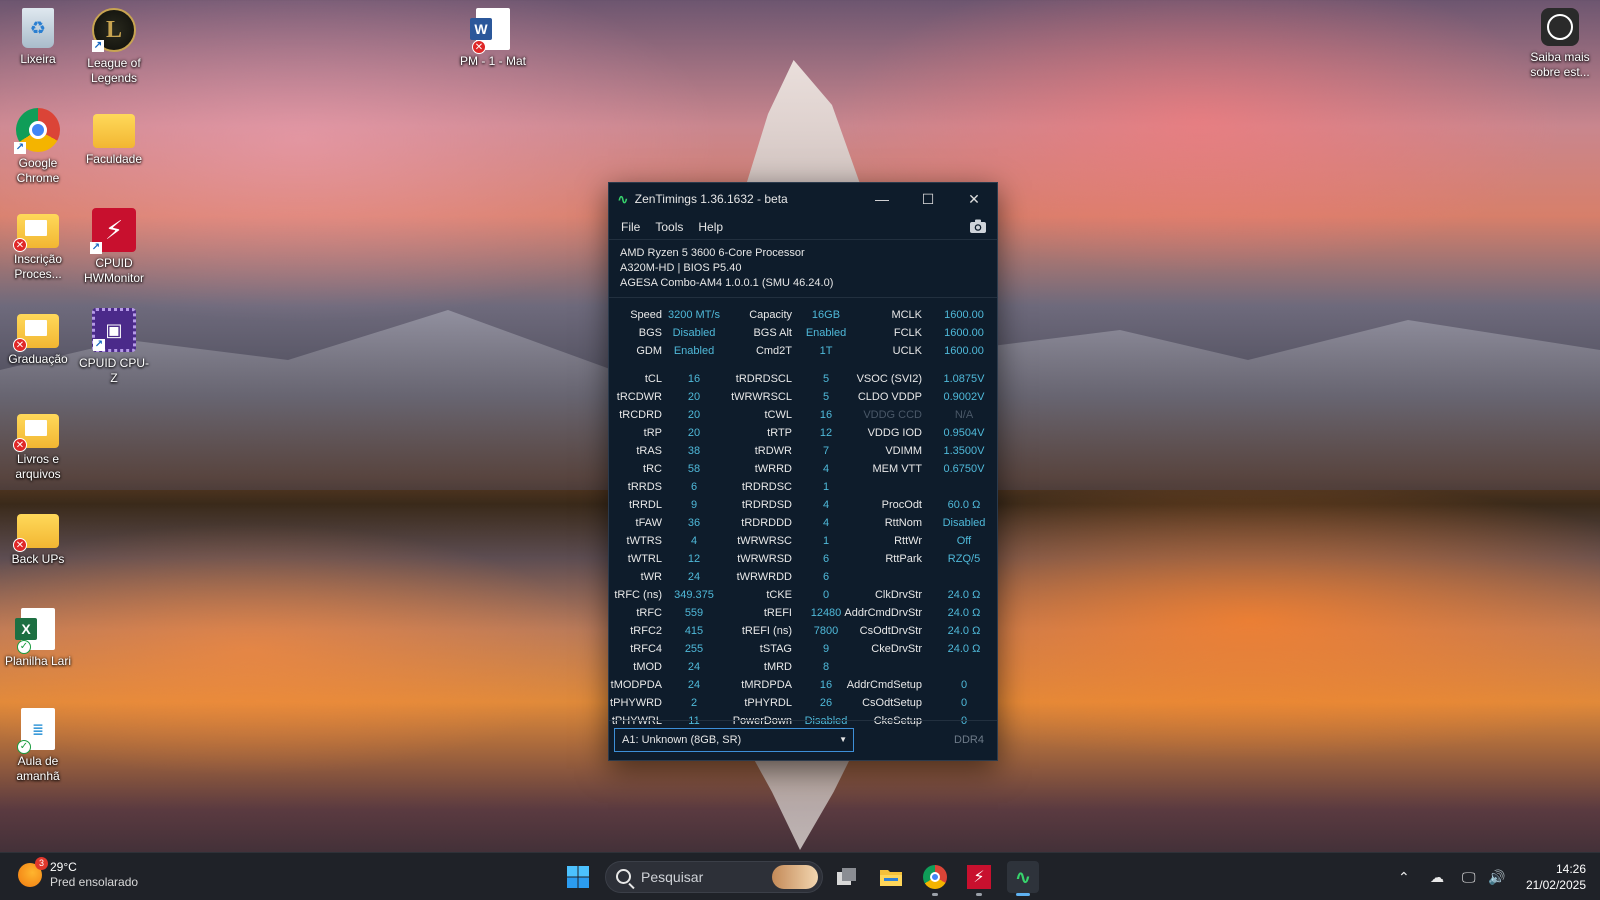 Image resolution: width=1600 pixels, height=900 pixels. What do you see at coordinates (114, 133) in the screenshot?
I see `desktop-icon-faculdade: Faculdade` at bounding box center [114, 133].